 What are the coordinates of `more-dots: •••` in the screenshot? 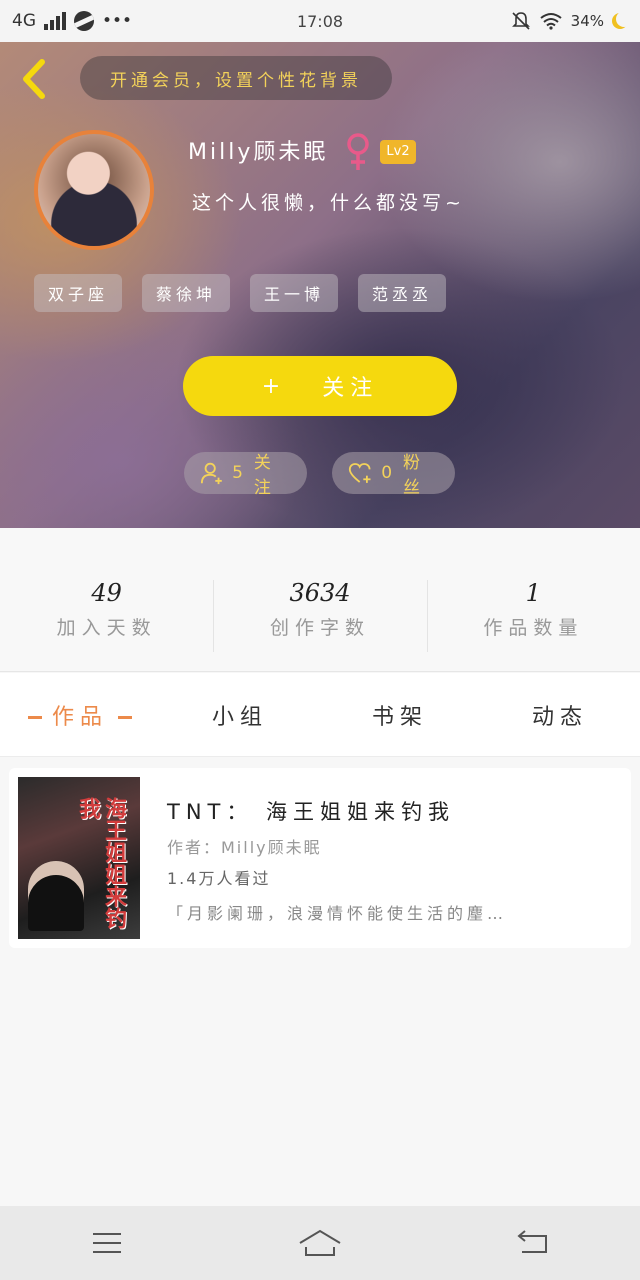 It's located at (117, 21).